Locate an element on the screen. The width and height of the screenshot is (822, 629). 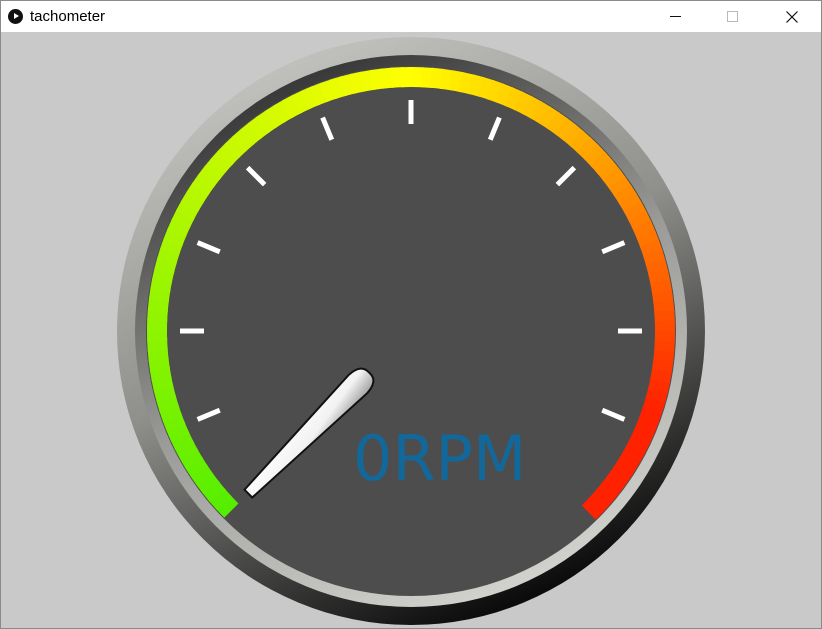
title-bar: tachometer is located at coordinates (411, 16).